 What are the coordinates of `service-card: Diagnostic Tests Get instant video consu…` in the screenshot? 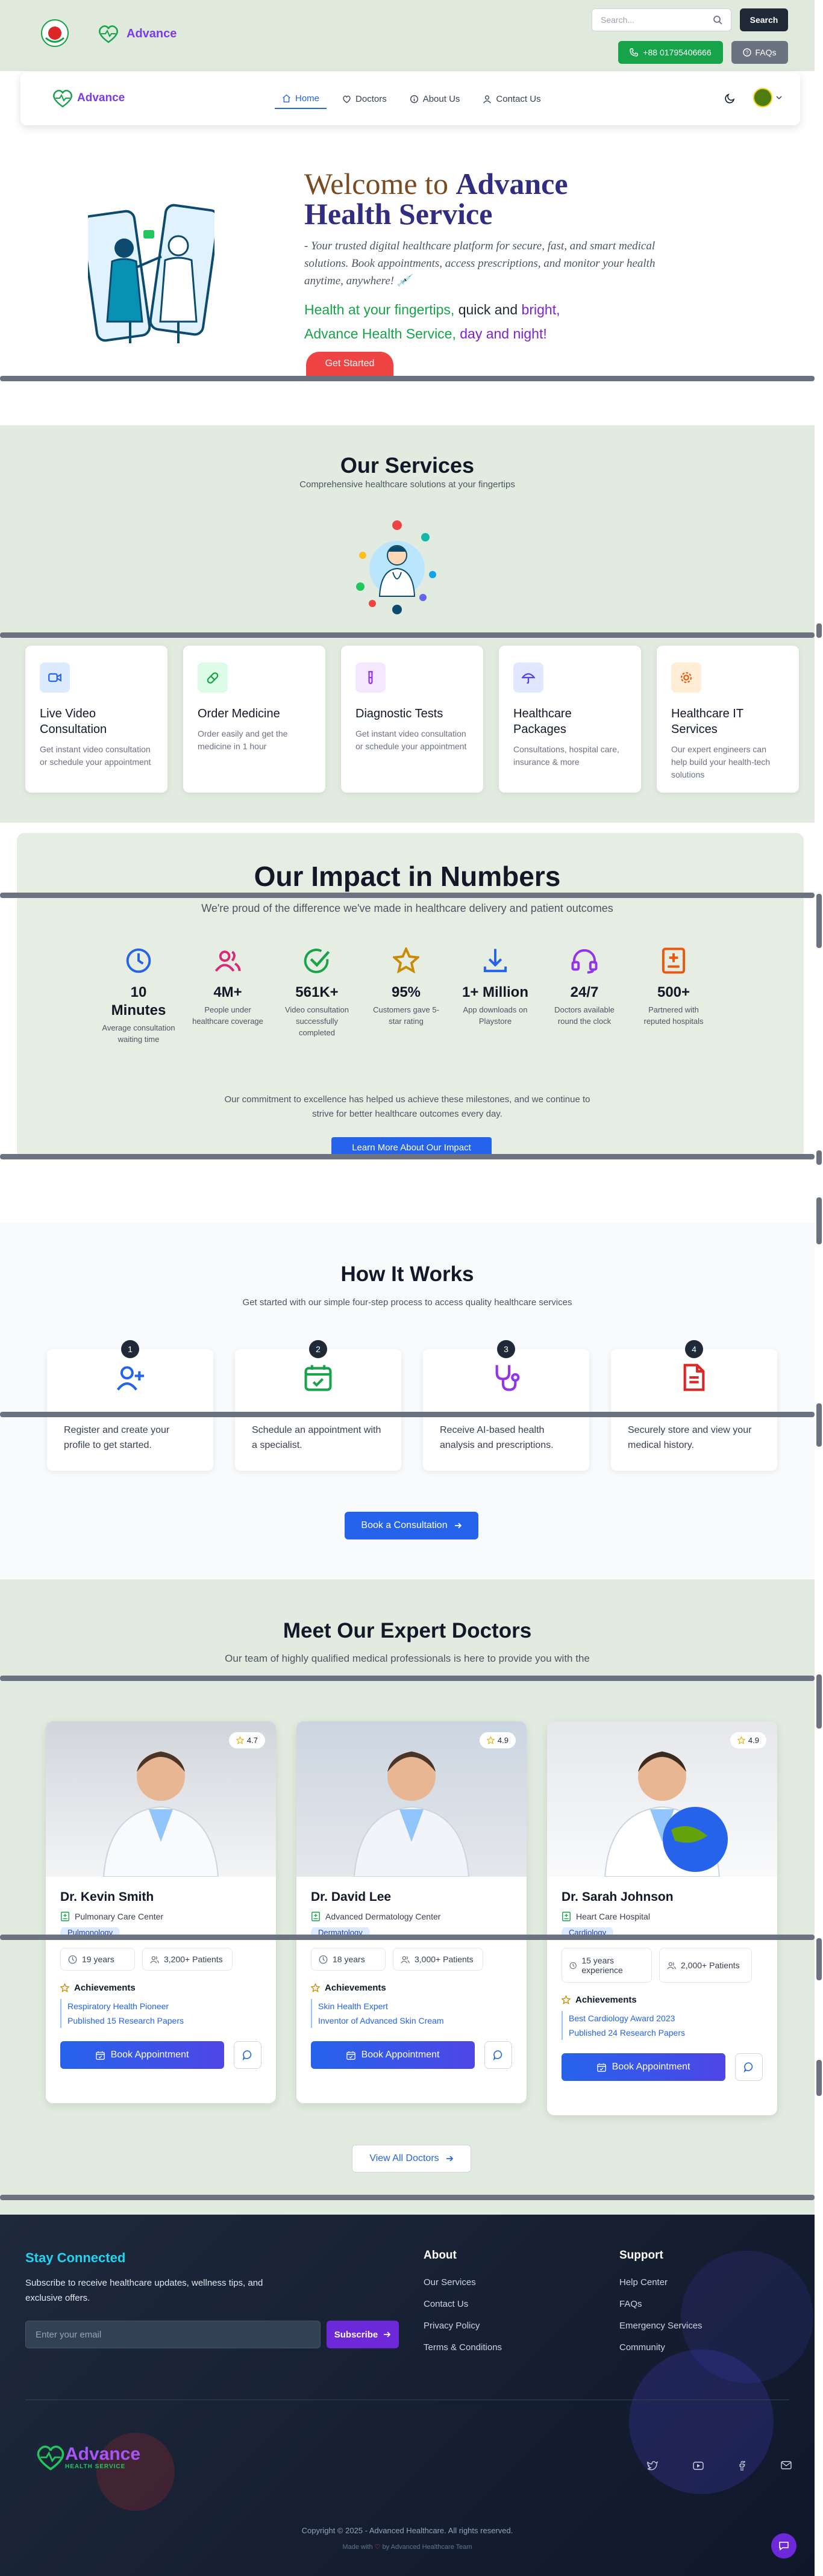 It's located at (412, 719).